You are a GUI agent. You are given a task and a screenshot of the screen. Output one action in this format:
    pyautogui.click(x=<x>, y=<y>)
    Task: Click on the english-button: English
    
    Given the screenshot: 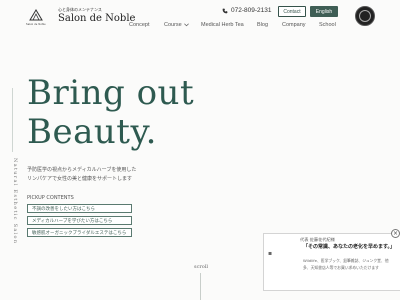 What is the action you would take?
    pyautogui.click(x=324, y=11)
    